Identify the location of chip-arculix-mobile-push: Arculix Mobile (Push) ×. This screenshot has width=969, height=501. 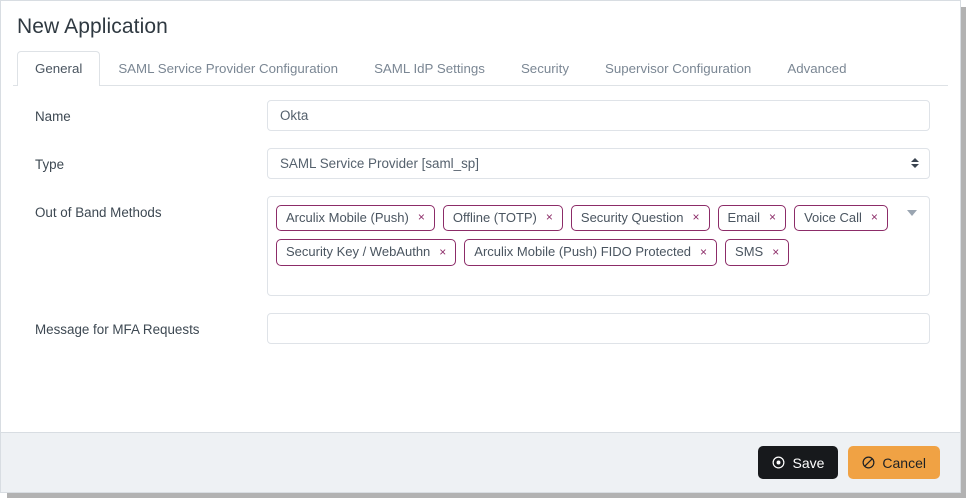
(355, 218).